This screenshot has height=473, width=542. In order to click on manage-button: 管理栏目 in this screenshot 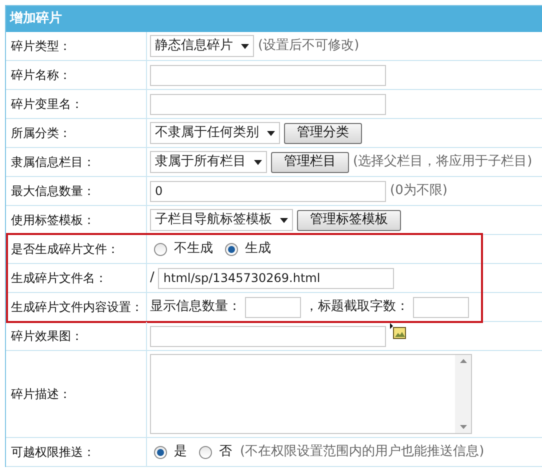, I will do `click(310, 162)`.